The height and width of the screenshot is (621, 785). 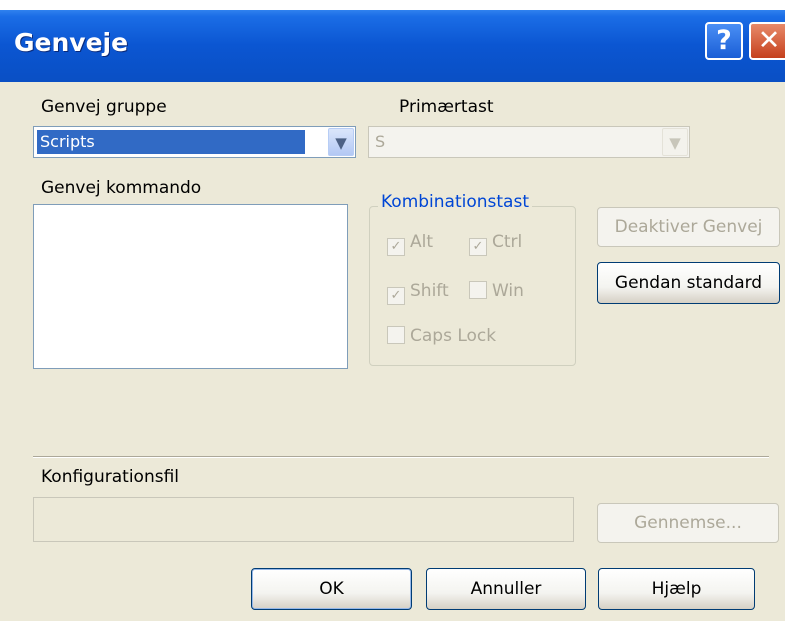 I want to click on shift-checkbox: ✓ Shift, so click(x=418, y=292).